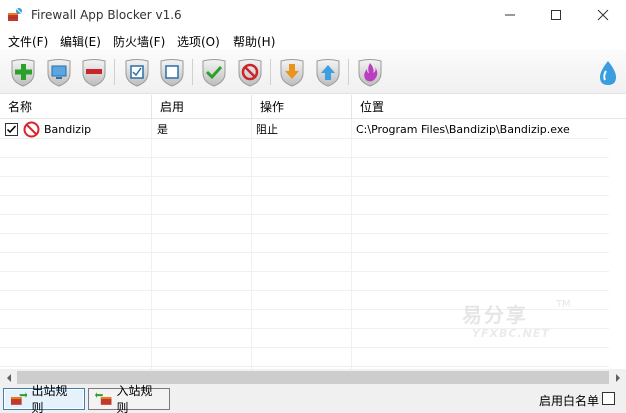  Describe the element at coordinates (563, 304) in the screenshot. I see `watermark-tm: TM` at that location.